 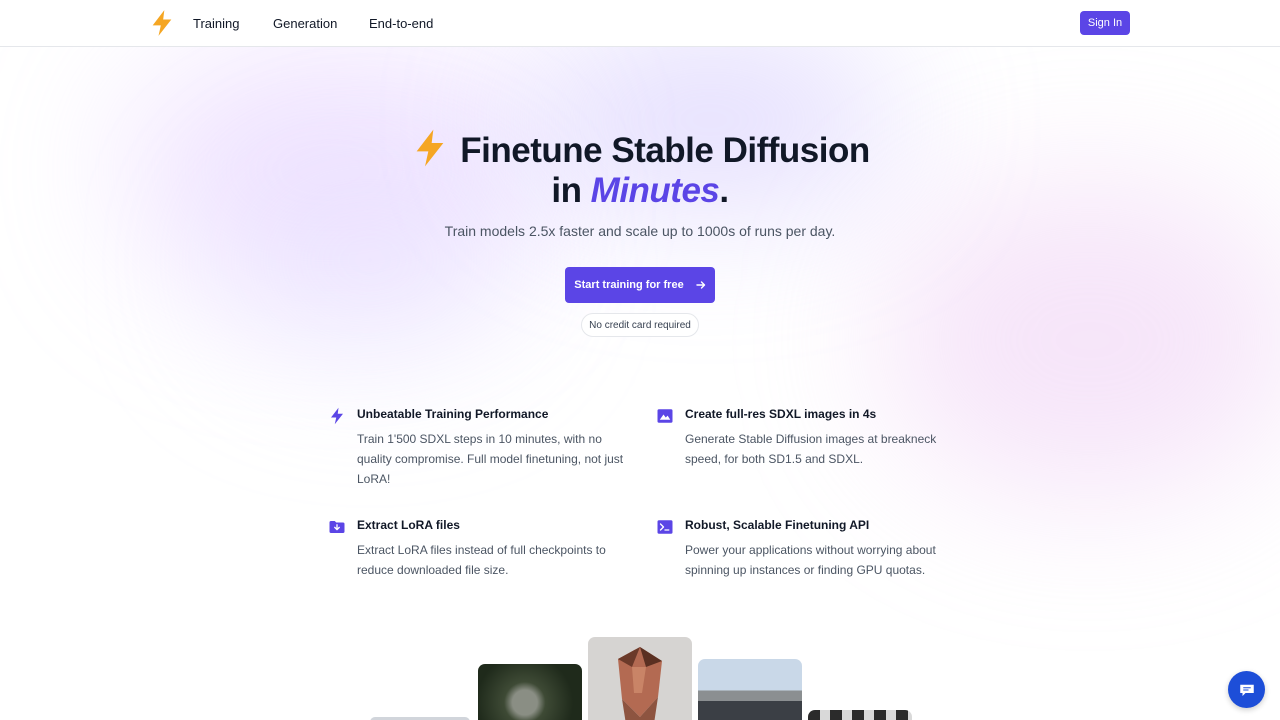 I want to click on nav-link-generation: Generation, so click(x=305, y=23).